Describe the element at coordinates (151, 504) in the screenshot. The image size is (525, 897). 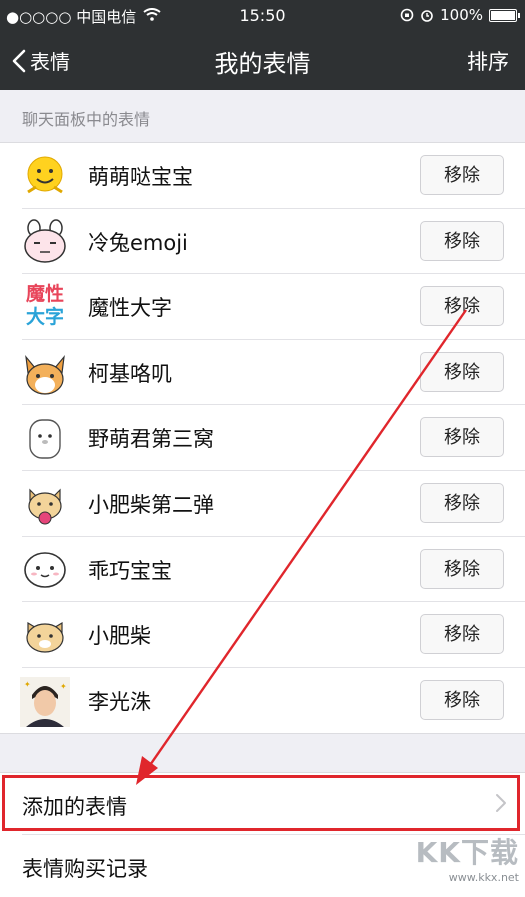
I see `sticker-name: 小肥柴第二弹` at that location.